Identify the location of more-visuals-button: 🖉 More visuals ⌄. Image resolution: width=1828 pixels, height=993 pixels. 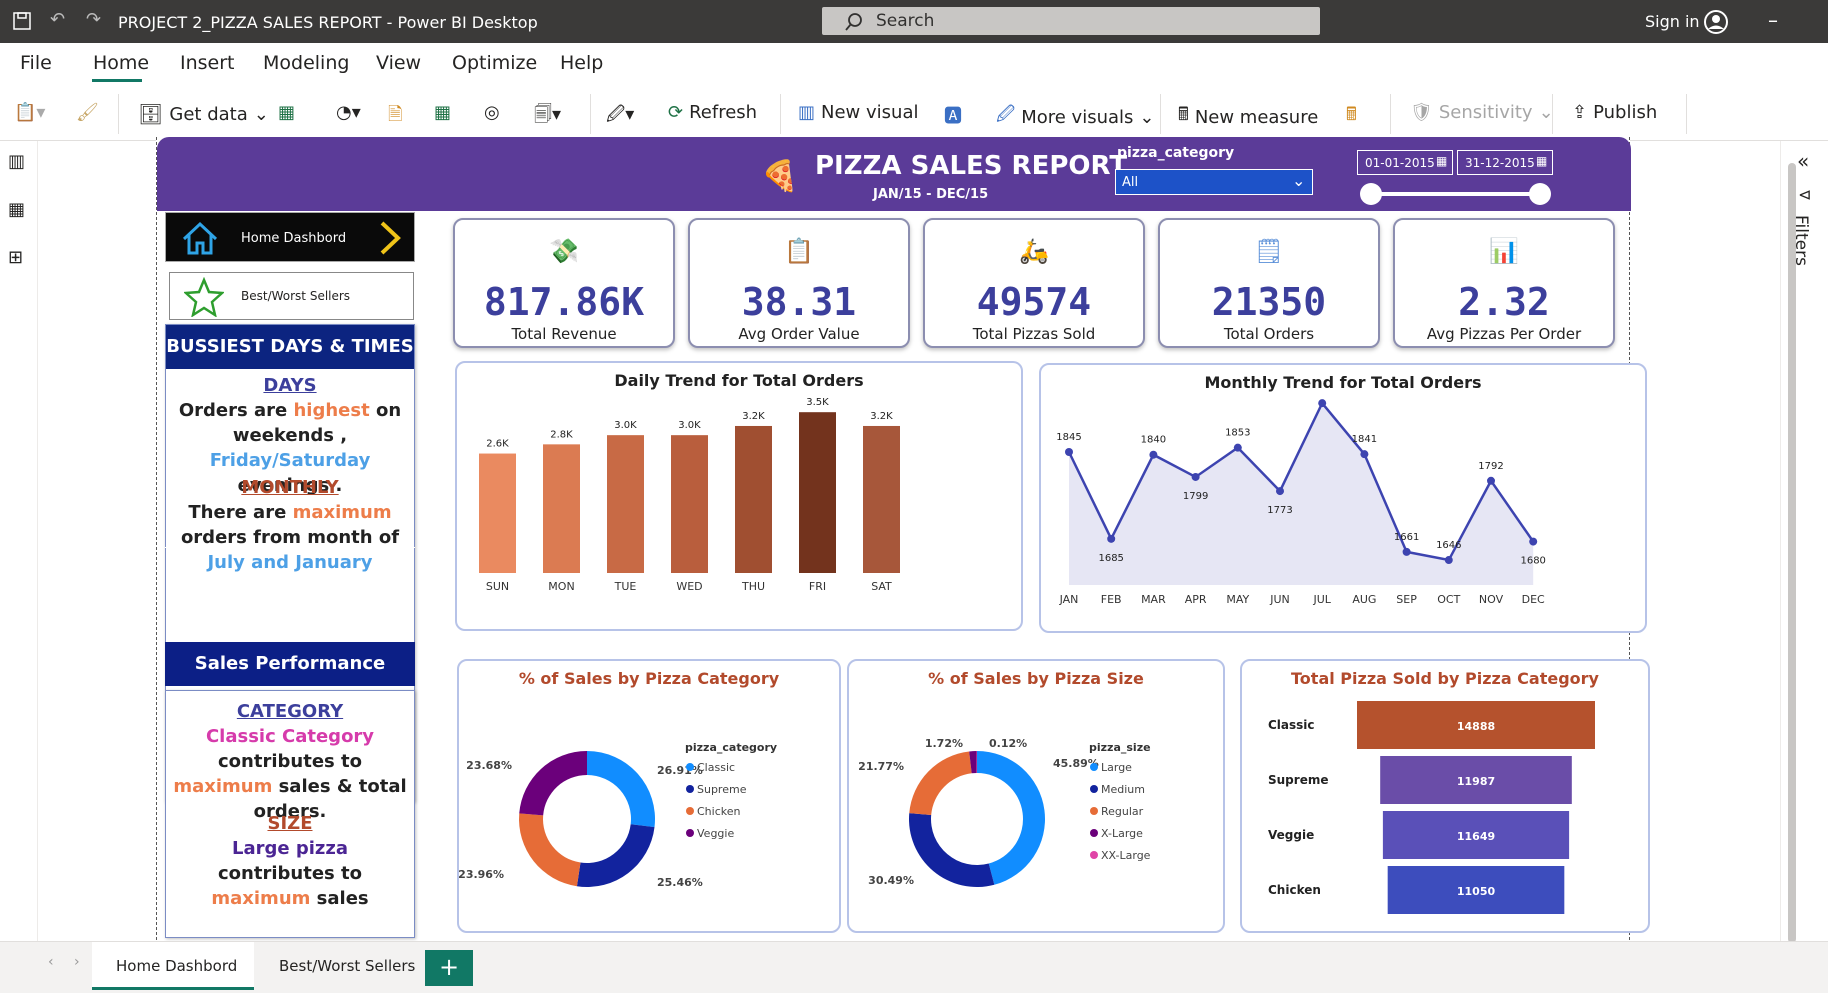
(1075, 117).